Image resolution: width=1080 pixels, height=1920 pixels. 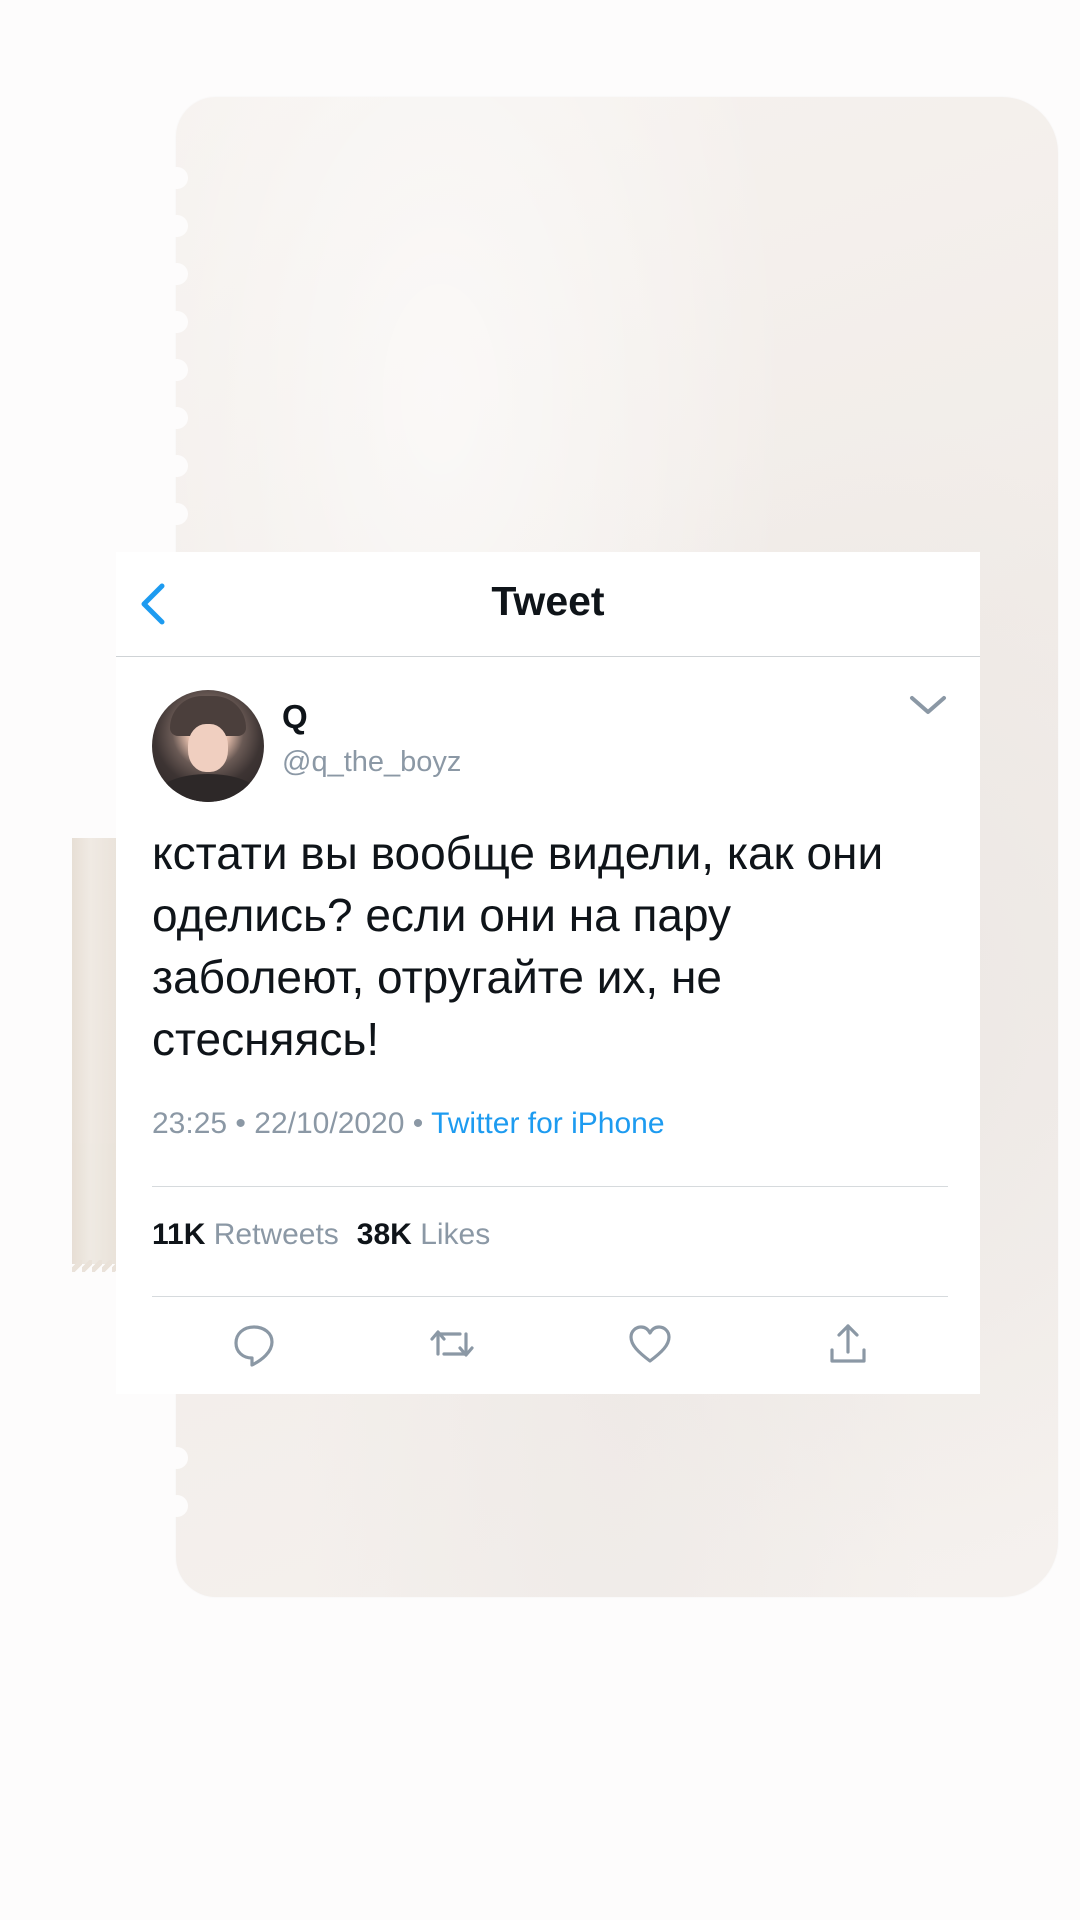 I want to click on tweet-time: 23:25, so click(x=190, y=1123).